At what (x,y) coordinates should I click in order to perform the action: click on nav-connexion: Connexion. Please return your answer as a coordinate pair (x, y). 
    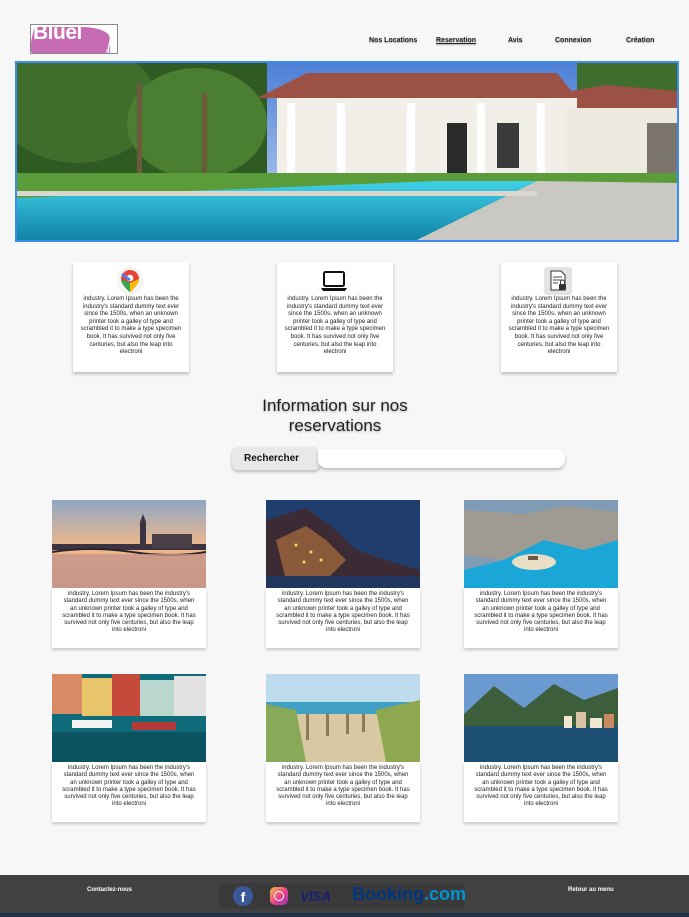
    Looking at the image, I should click on (573, 40).